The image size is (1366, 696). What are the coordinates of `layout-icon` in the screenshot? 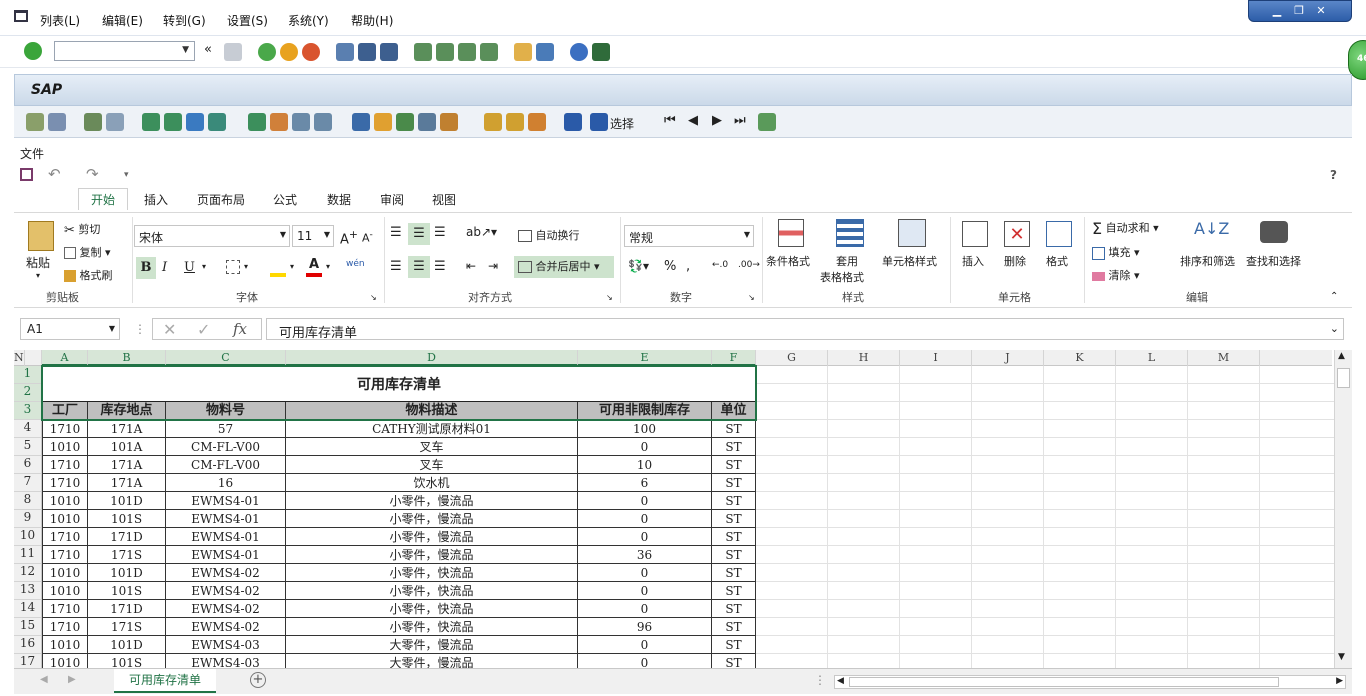 It's located at (57, 122).